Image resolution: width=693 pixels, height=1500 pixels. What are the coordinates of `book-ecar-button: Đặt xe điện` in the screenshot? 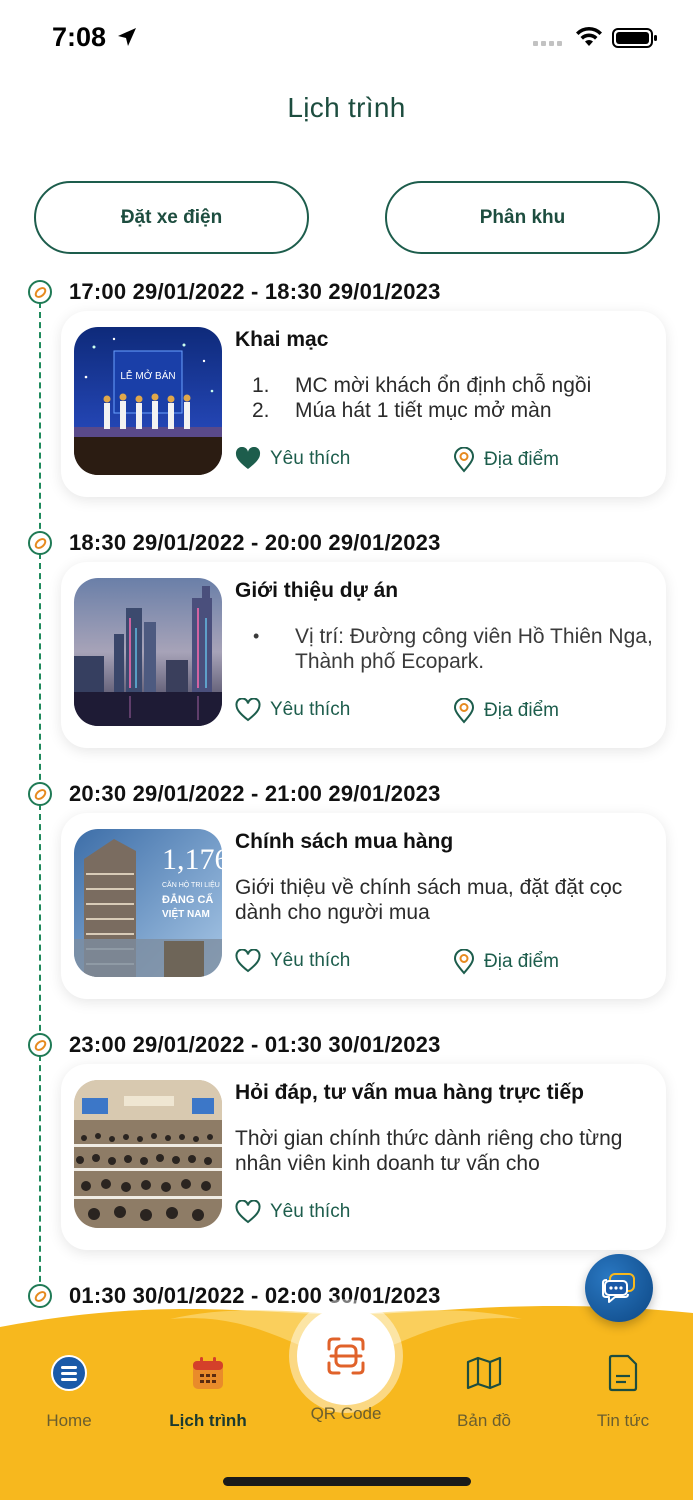 It's located at (171, 217).